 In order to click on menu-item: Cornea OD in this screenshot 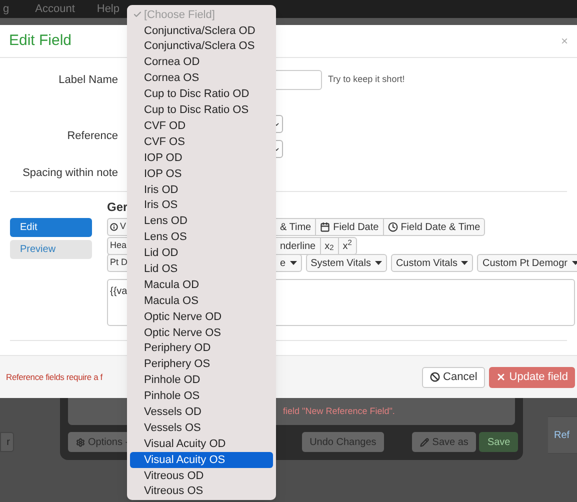, I will do `click(201, 62)`.